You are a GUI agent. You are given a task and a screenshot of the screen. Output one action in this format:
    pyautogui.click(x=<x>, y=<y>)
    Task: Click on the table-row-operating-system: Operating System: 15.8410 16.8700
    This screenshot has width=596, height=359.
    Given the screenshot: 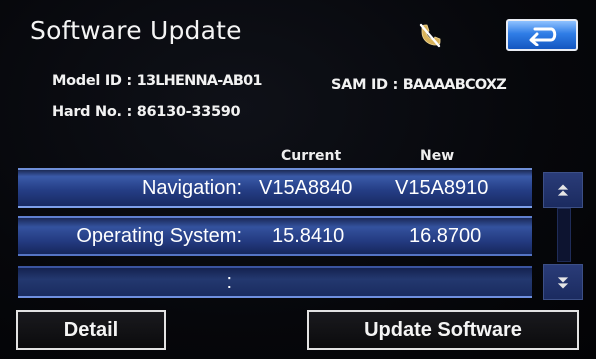 What is the action you would take?
    pyautogui.click(x=275, y=236)
    